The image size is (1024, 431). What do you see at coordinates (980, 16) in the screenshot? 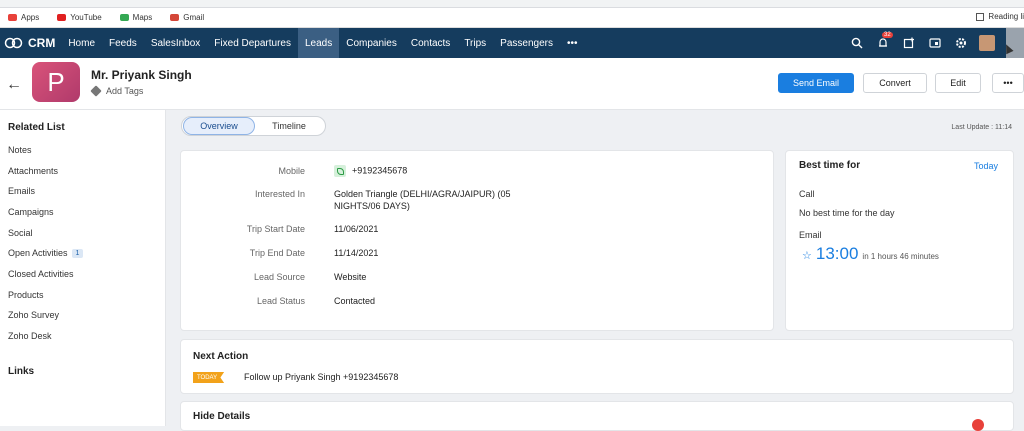
I see `reading-list-icon` at bounding box center [980, 16].